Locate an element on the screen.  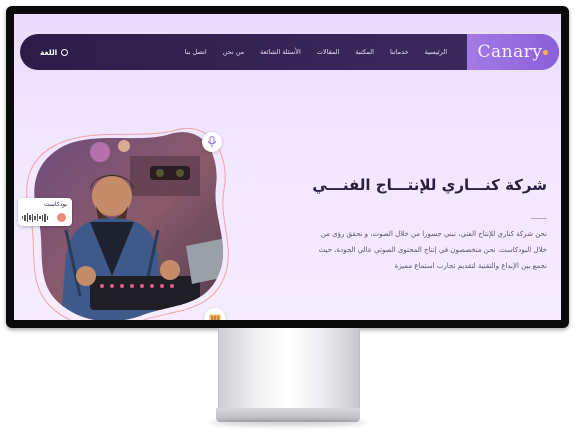
nav-item-services: خدماتنا is located at coordinates (399, 52).